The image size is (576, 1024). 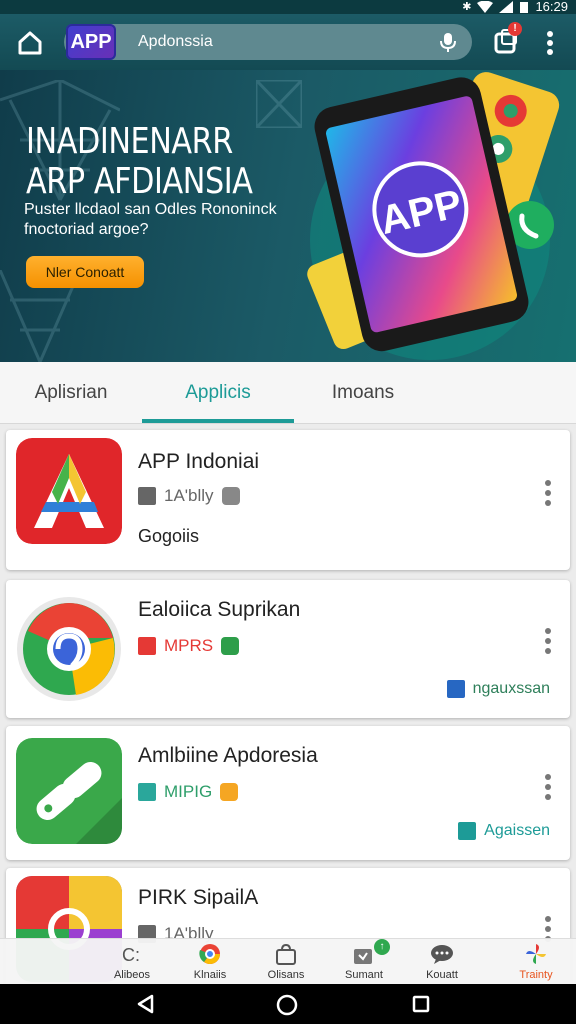 I want to click on app-header: APP Apdonssia !, so click(x=288, y=42).